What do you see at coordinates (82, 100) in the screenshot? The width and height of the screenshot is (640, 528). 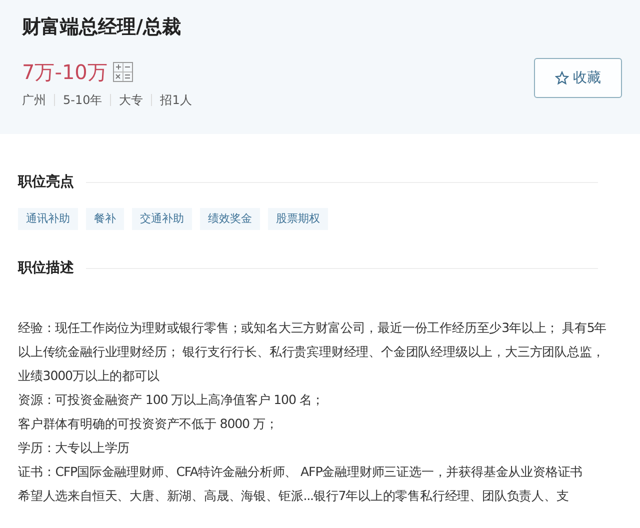 I see `job-info: 5-10年` at bounding box center [82, 100].